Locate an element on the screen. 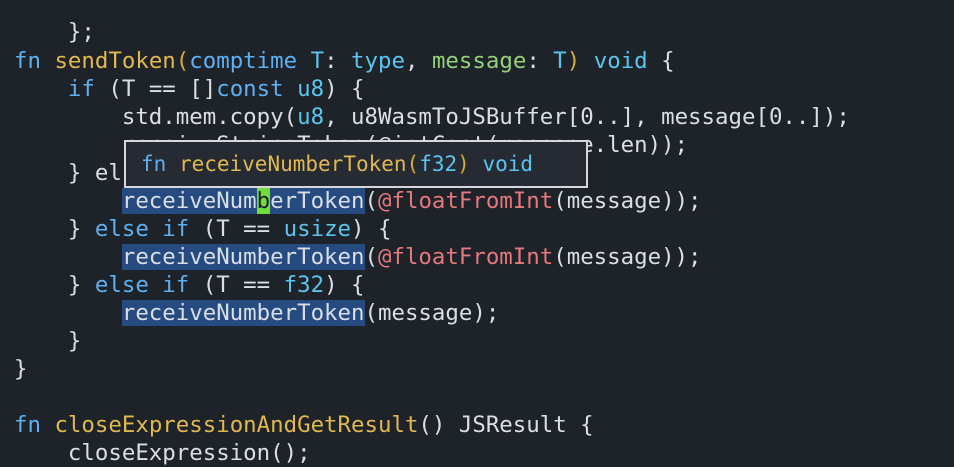 This screenshot has height=467, width=954. call-highlight: receiveNum is located at coordinates (189, 201).